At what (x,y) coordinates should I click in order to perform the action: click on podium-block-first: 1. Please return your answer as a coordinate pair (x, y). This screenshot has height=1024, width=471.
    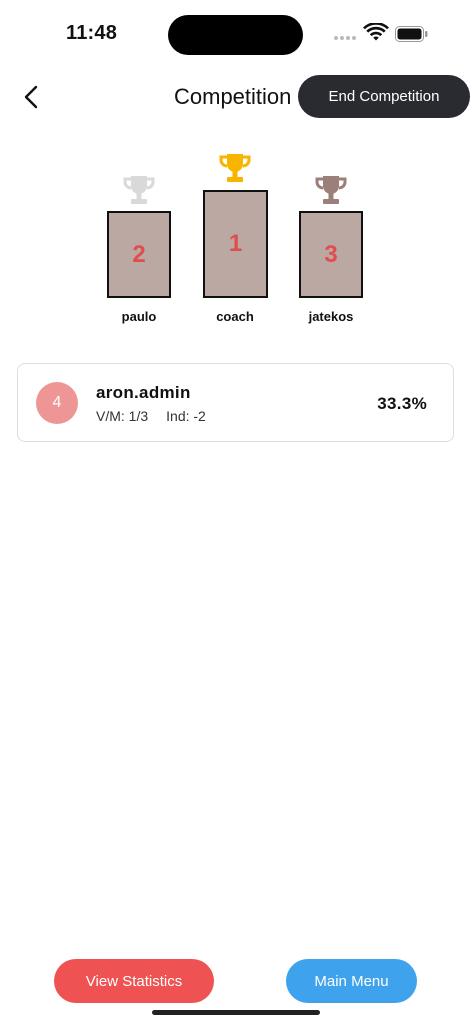
    Looking at the image, I should click on (235, 244).